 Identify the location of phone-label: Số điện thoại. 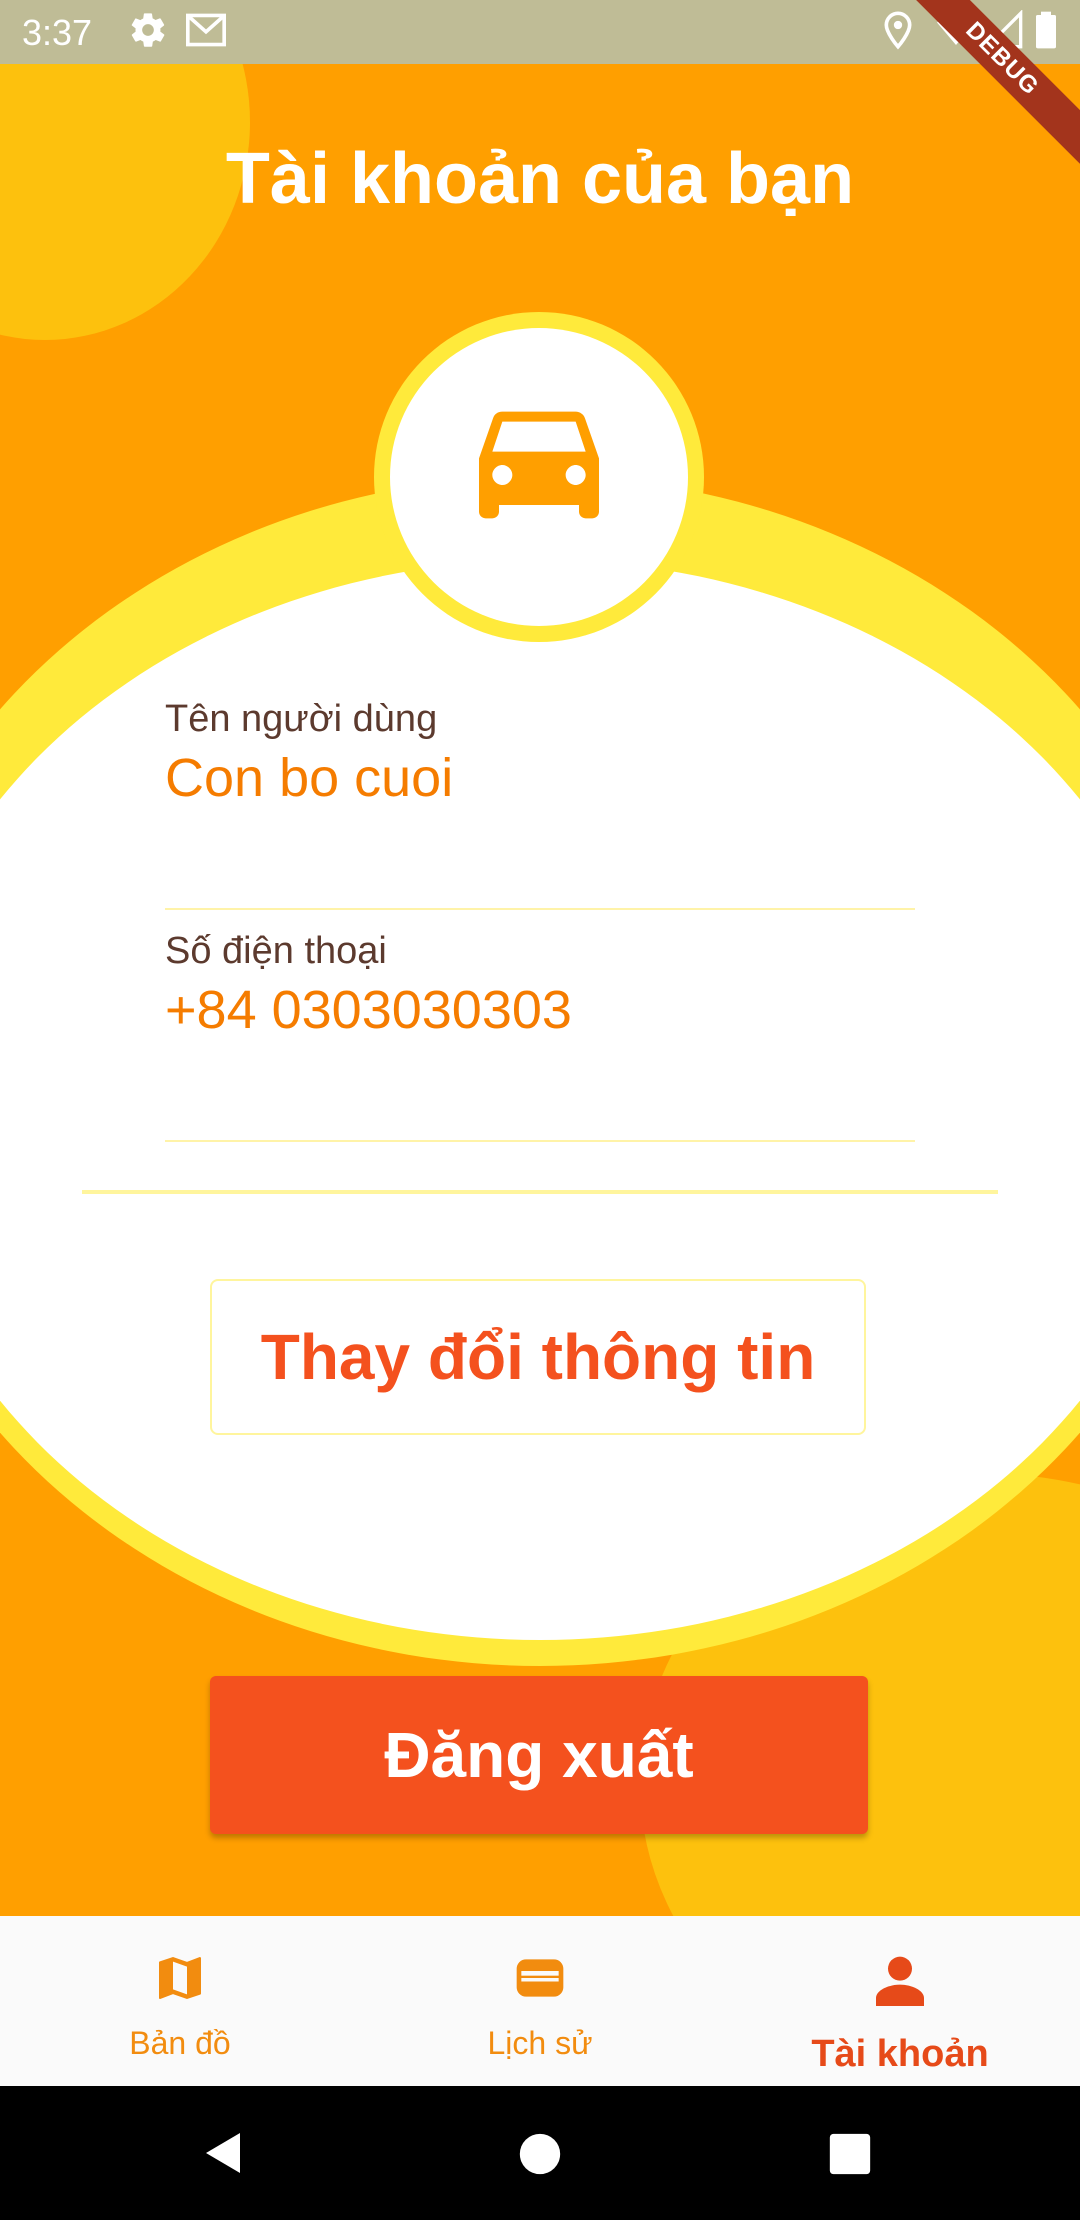
(276, 951).